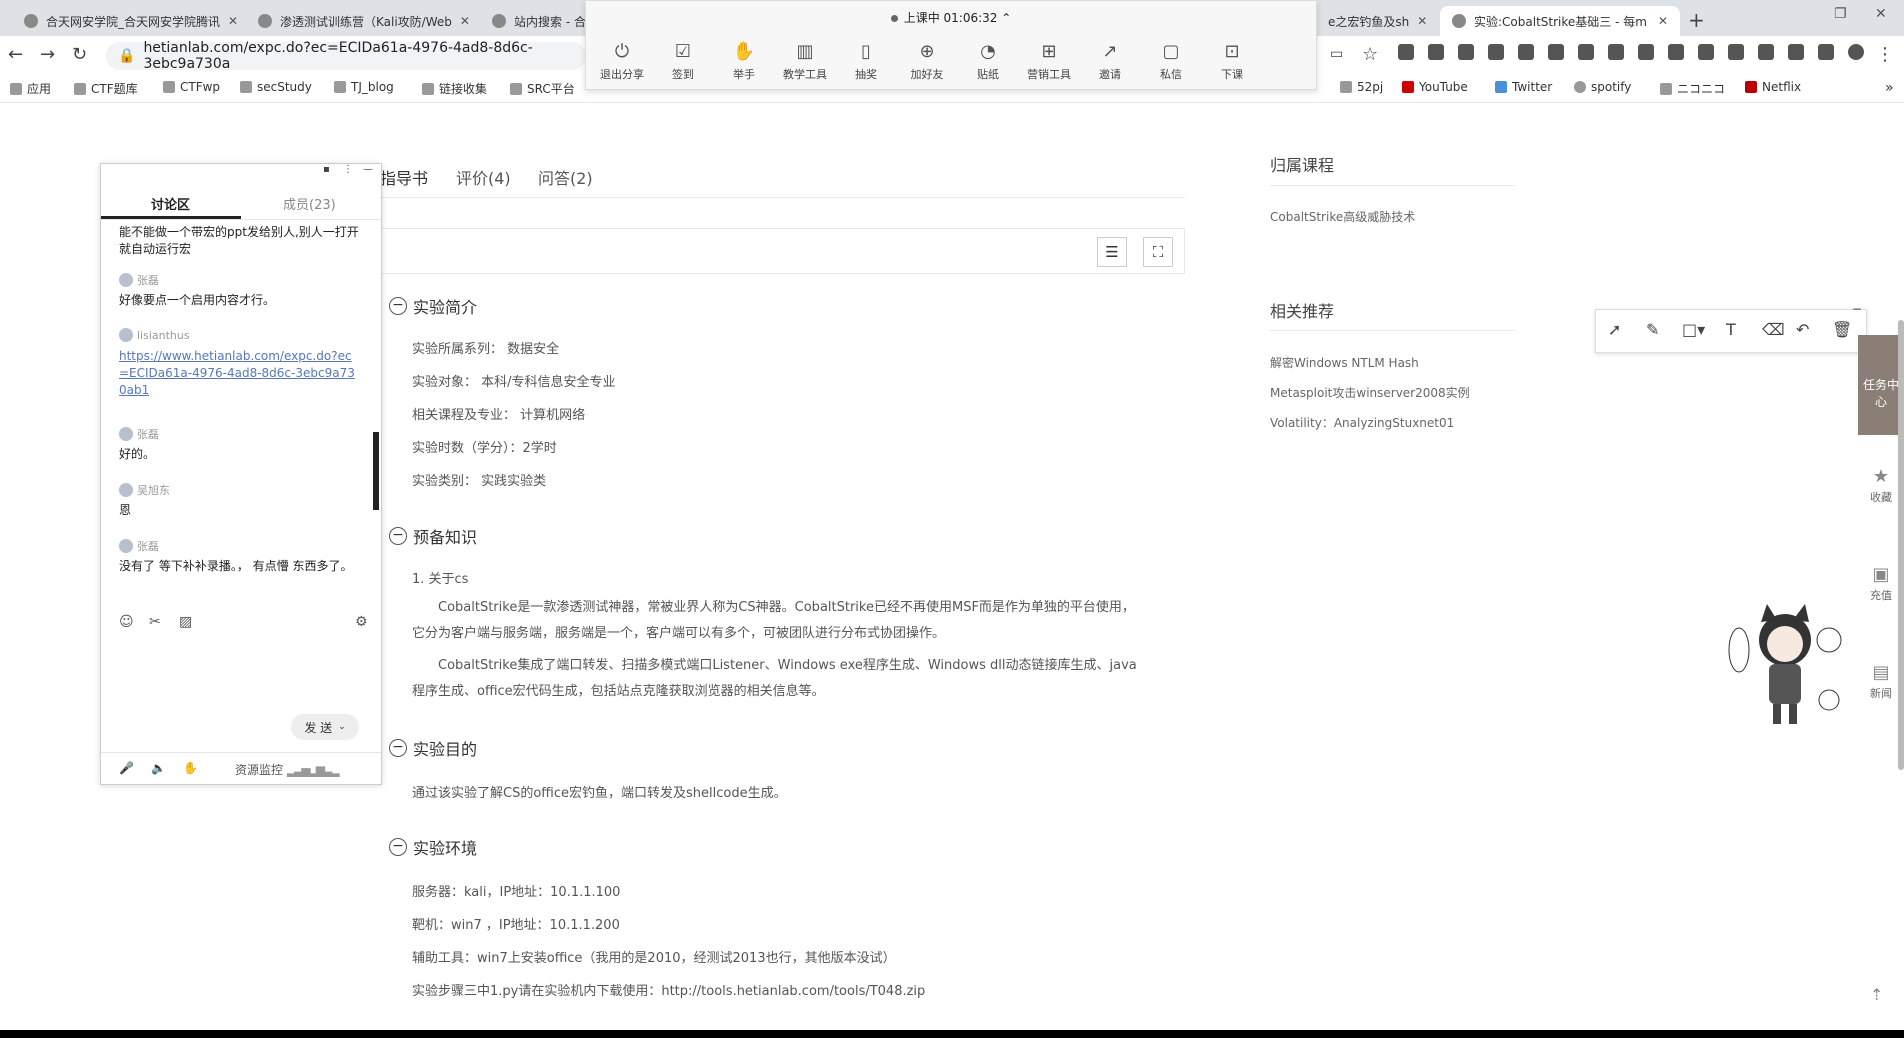 This screenshot has height=1038, width=1904. Describe the element at coordinates (190, 768) in the screenshot. I see `hand-icon: ✋` at that location.